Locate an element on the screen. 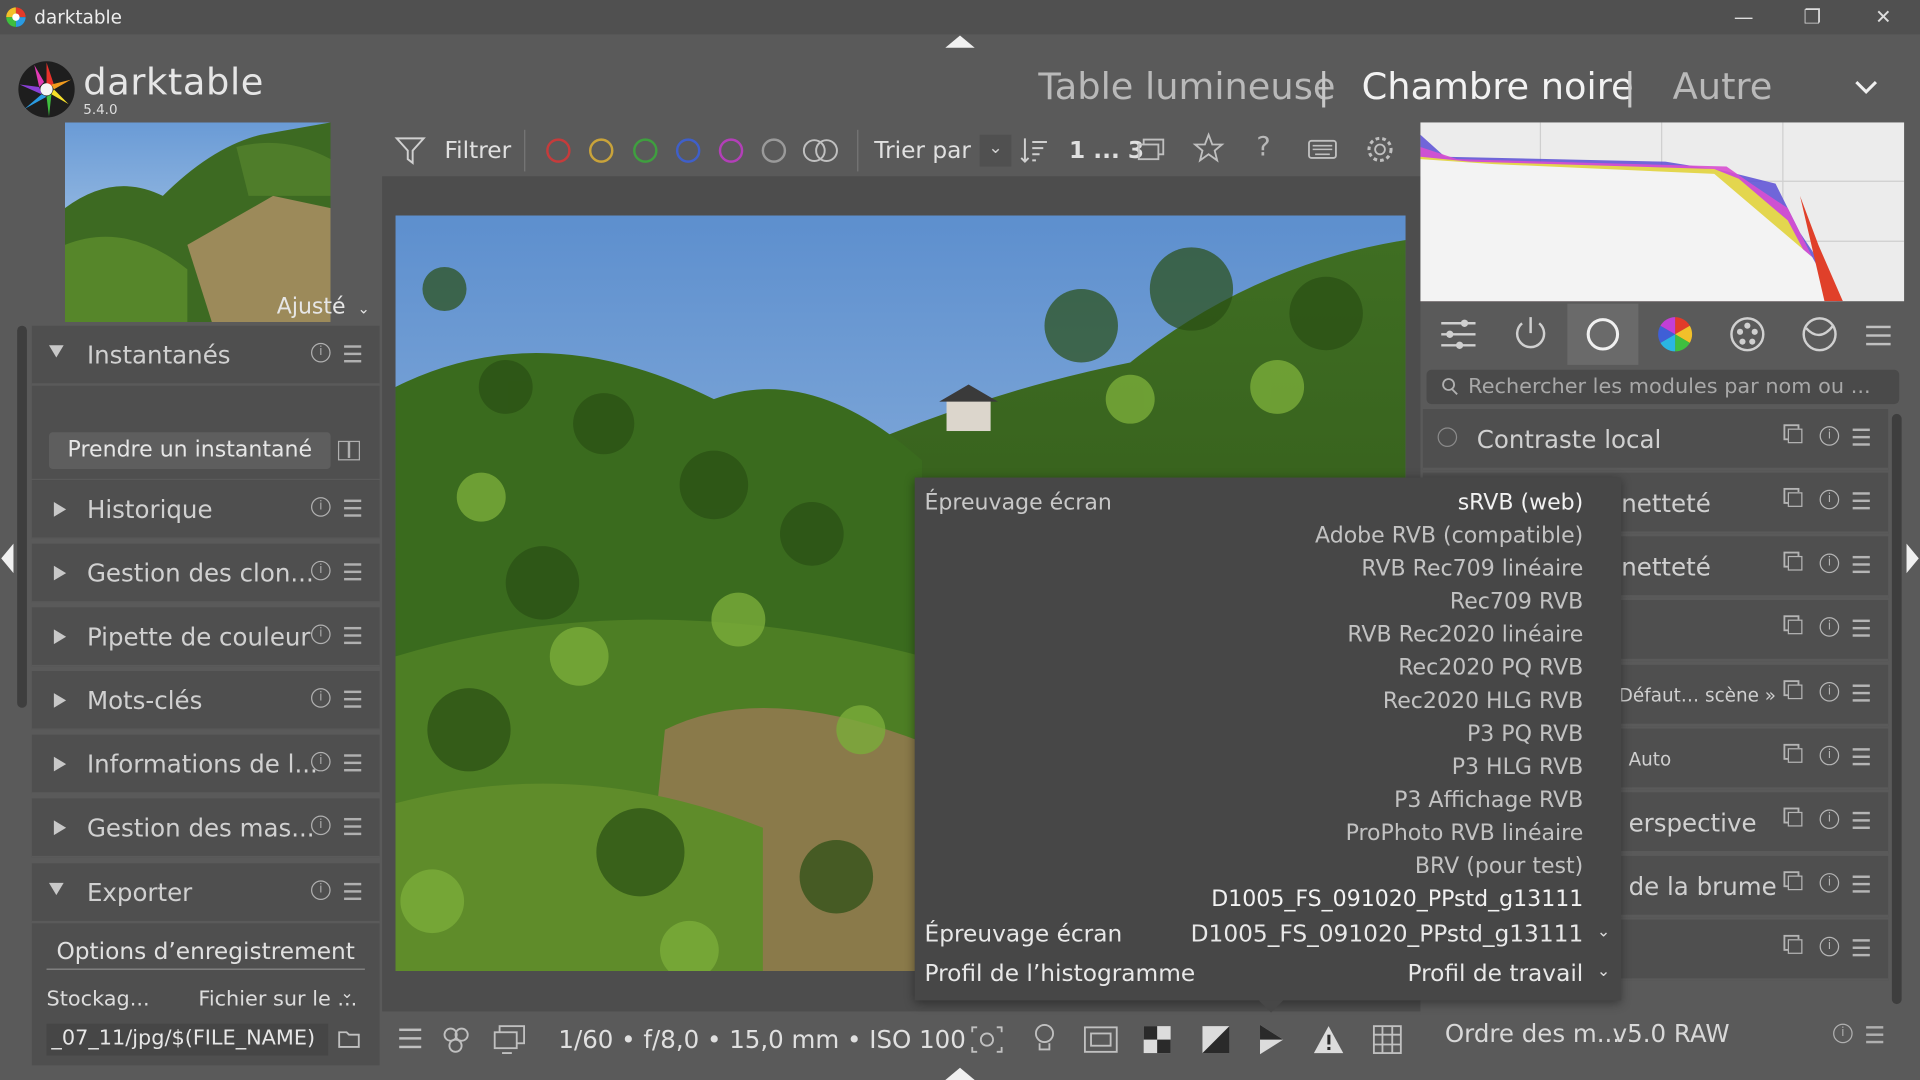  left-panel-scrollbar is located at coordinates (22, 516).